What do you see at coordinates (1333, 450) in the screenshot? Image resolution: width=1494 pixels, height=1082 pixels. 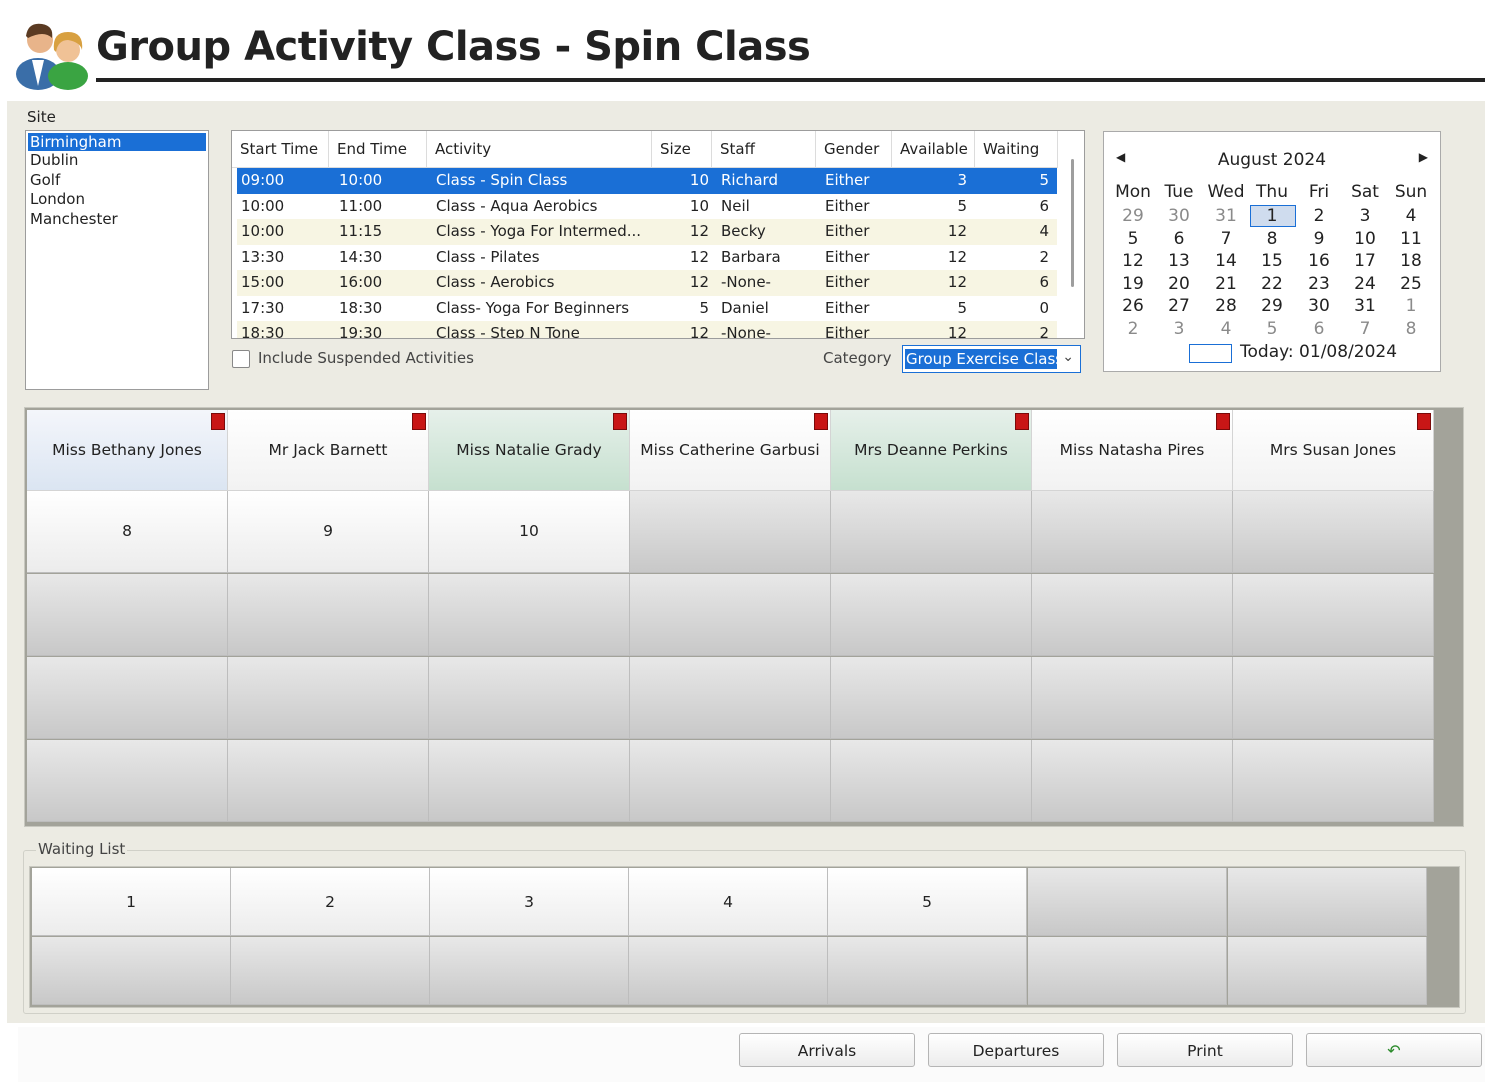 I see `attendee-header: Mrs Susan Jones` at bounding box center [1333, 450].